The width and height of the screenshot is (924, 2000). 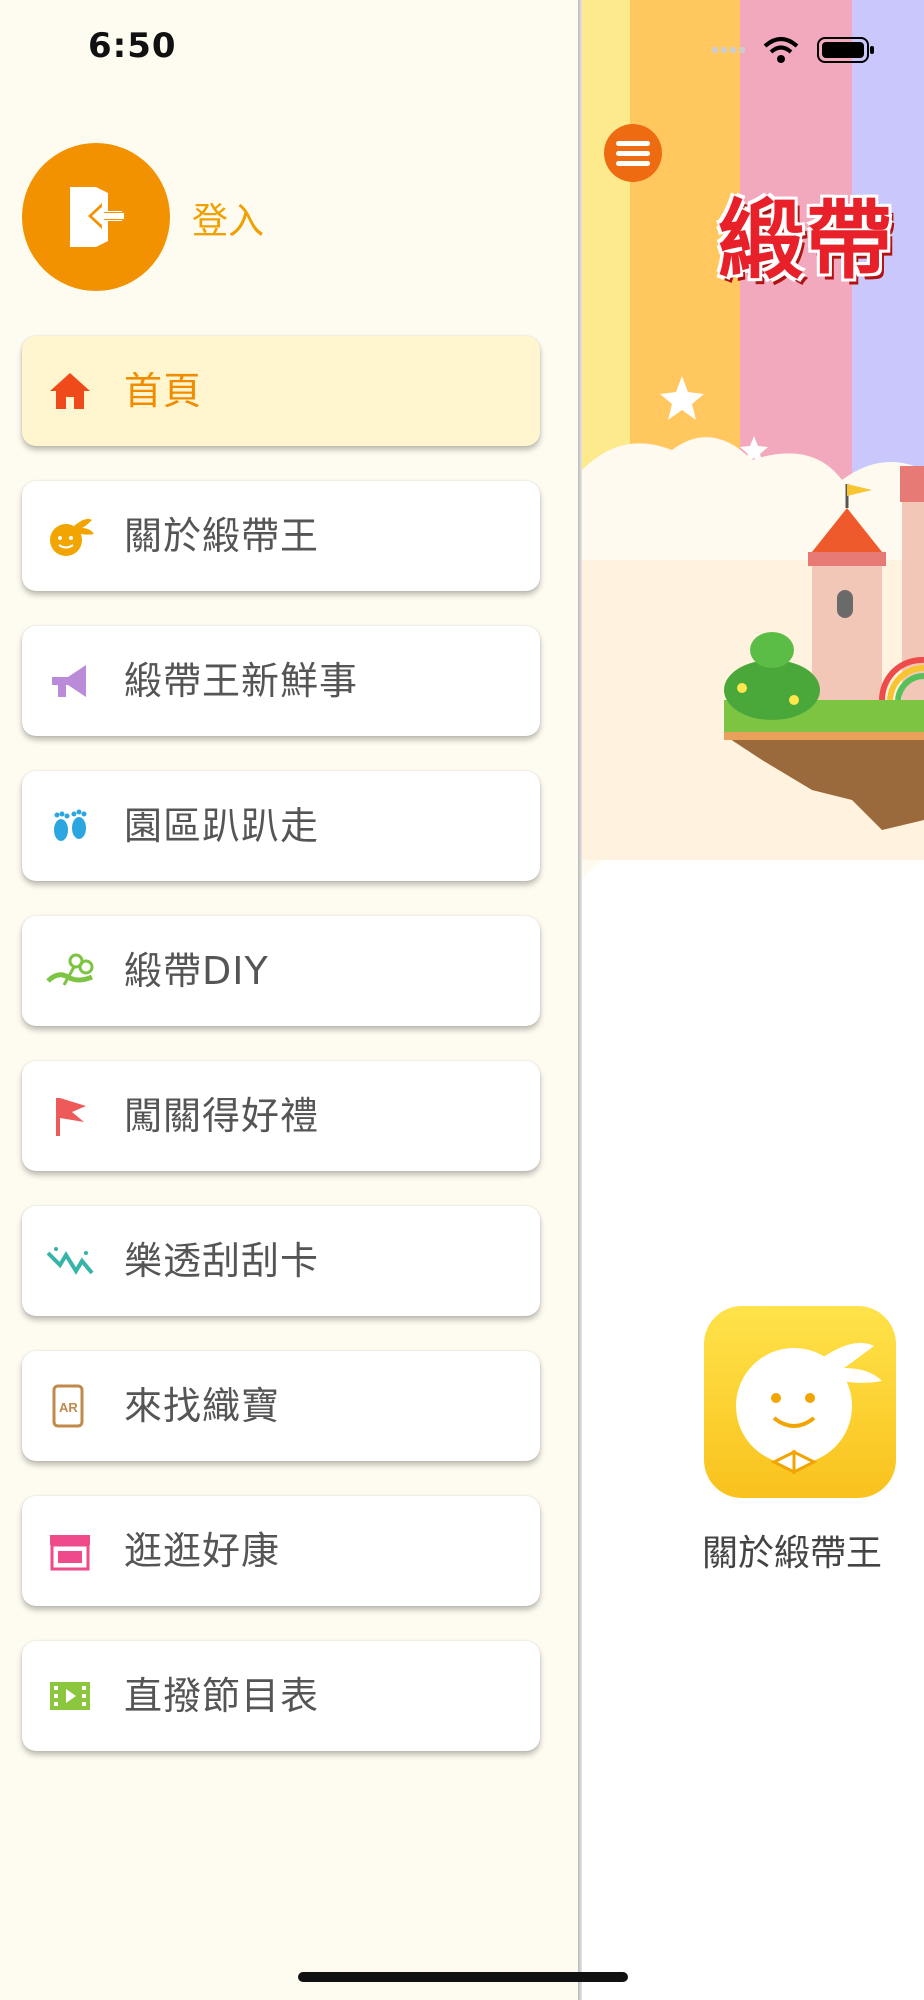 What do you see at coordinates (281, 971) in the screenshot?
I see `menu-item-ribbon-diy: 緞帶DIY` at bounding box center [281, 971].